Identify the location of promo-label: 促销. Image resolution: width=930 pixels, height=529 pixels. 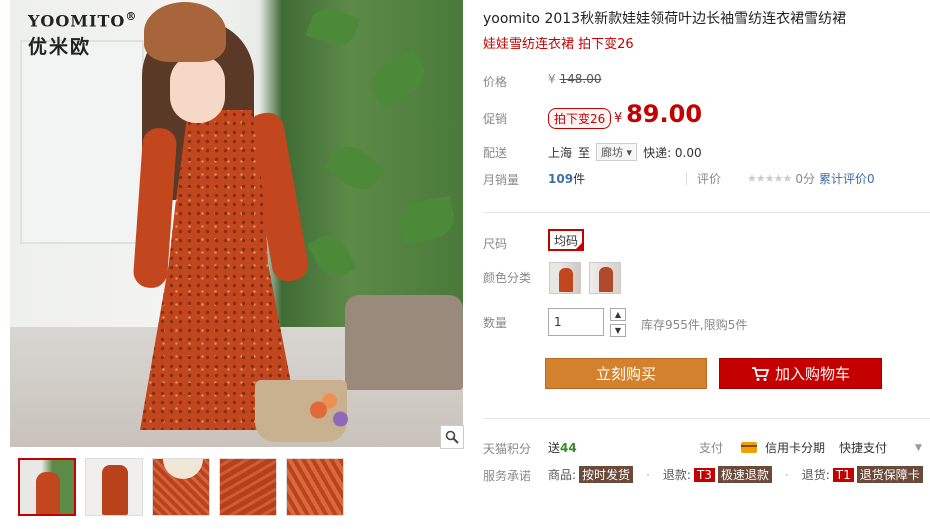
(495, 119).